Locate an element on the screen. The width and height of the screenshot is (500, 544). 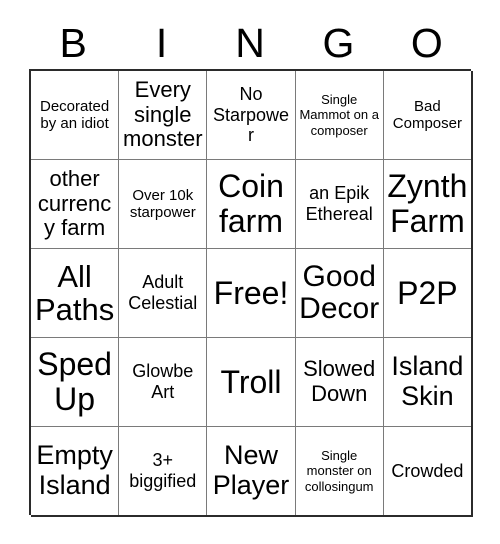
bingo-header-letter-g: G is located at coordinates (338, 43).